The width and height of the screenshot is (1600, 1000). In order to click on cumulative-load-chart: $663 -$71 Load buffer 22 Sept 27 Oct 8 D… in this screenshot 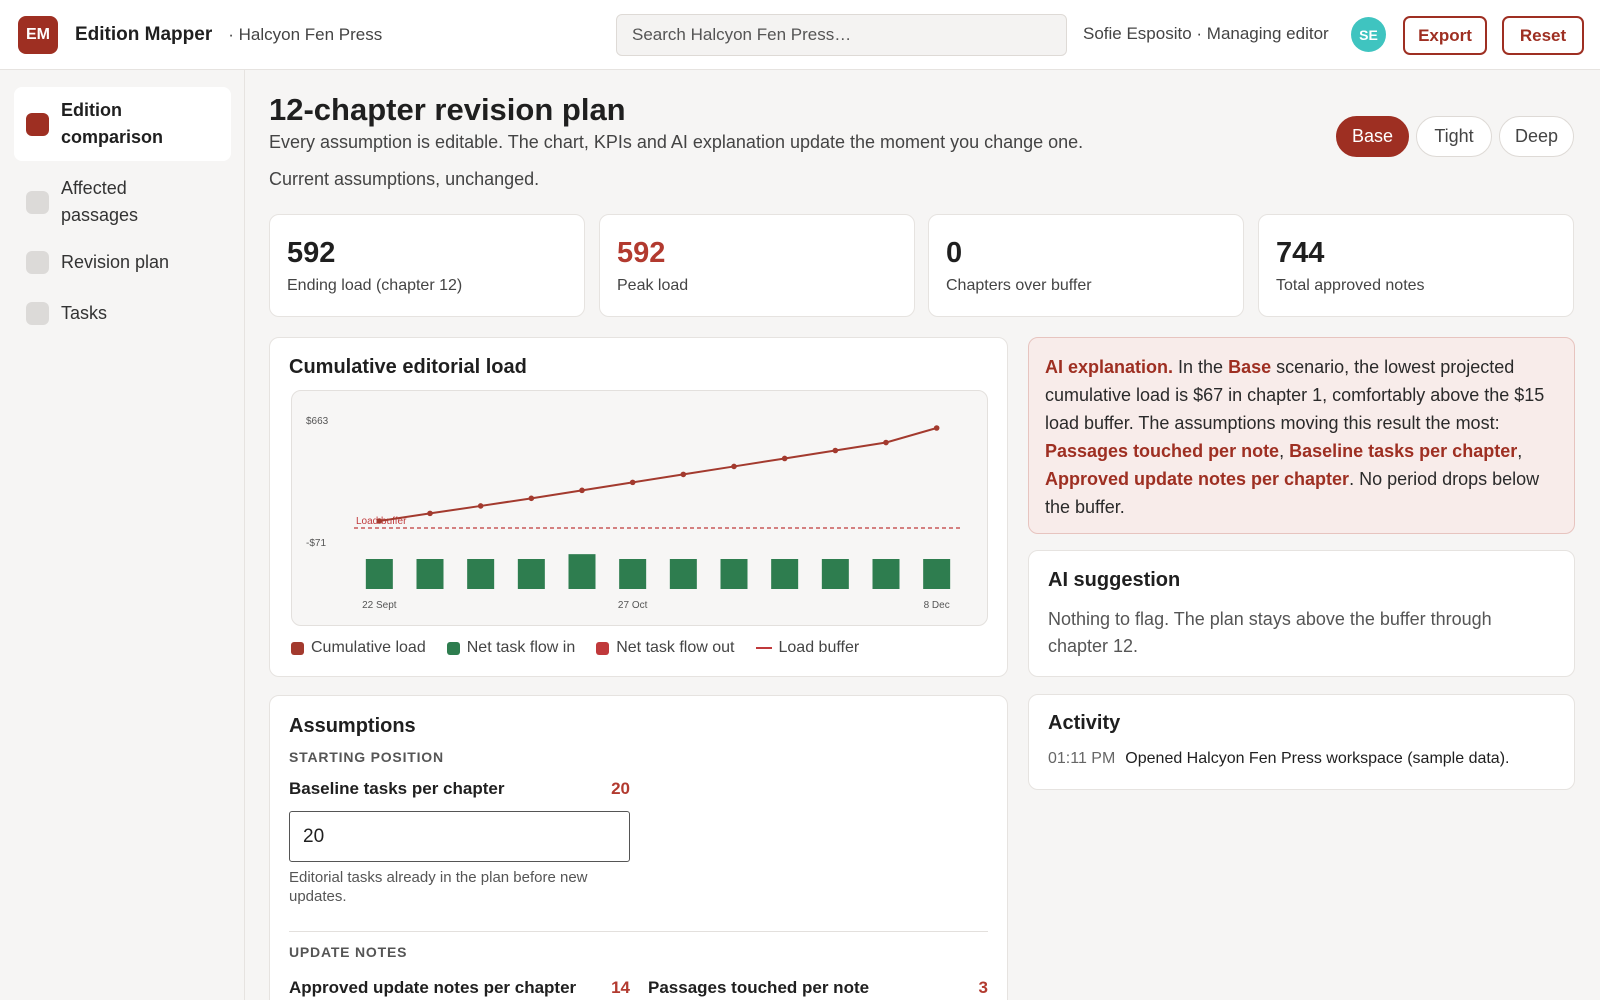, I will do `click(634, 513)`.